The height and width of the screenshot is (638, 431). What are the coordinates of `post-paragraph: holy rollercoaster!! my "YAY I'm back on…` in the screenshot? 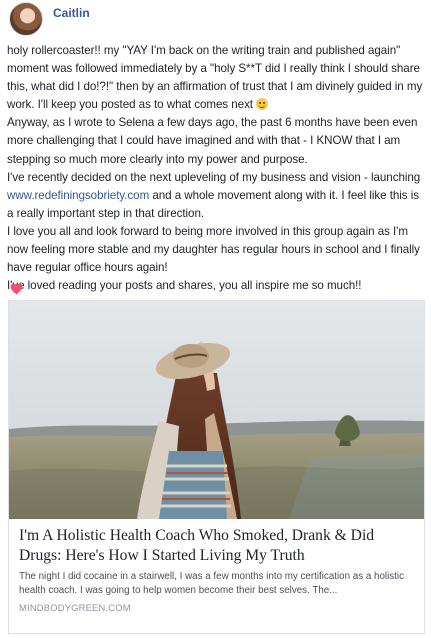 It's located at (217, 78).